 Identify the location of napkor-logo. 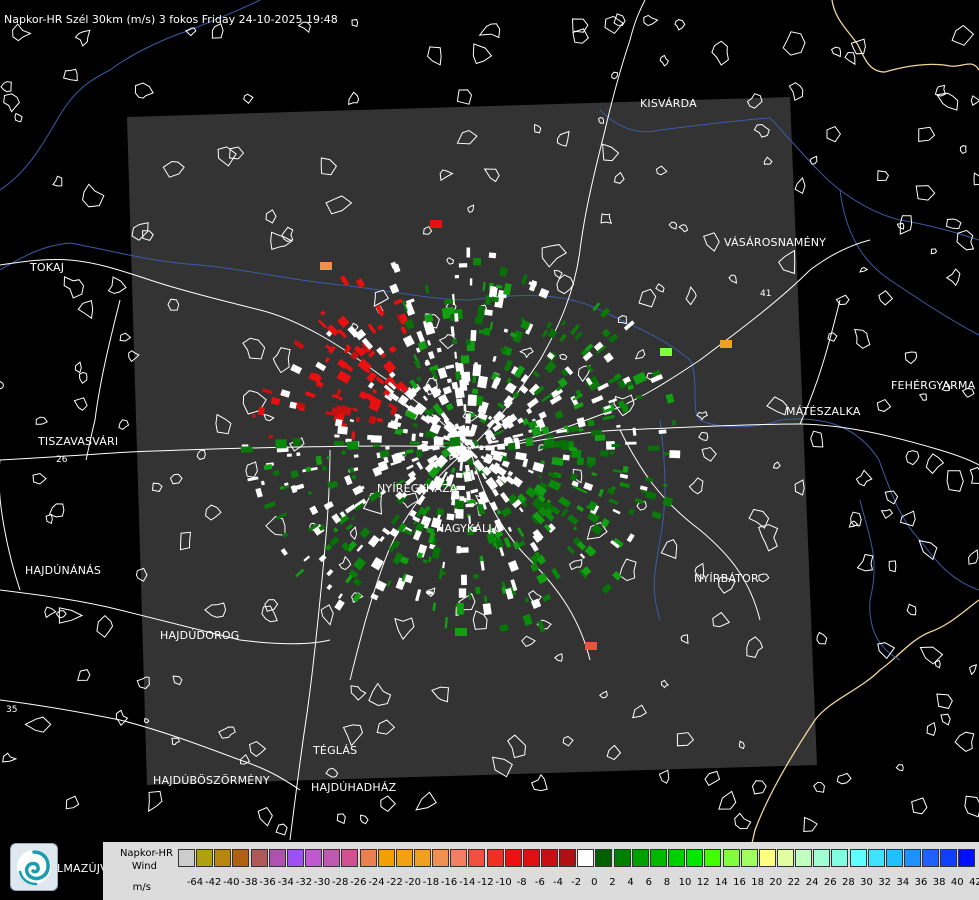
(34, 867).